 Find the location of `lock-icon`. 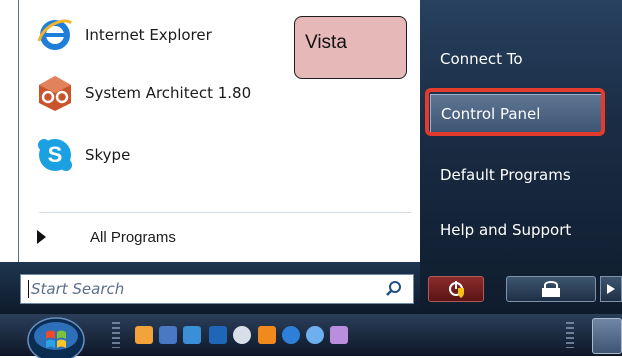

lock-icon is located at coordinates (551, 289).